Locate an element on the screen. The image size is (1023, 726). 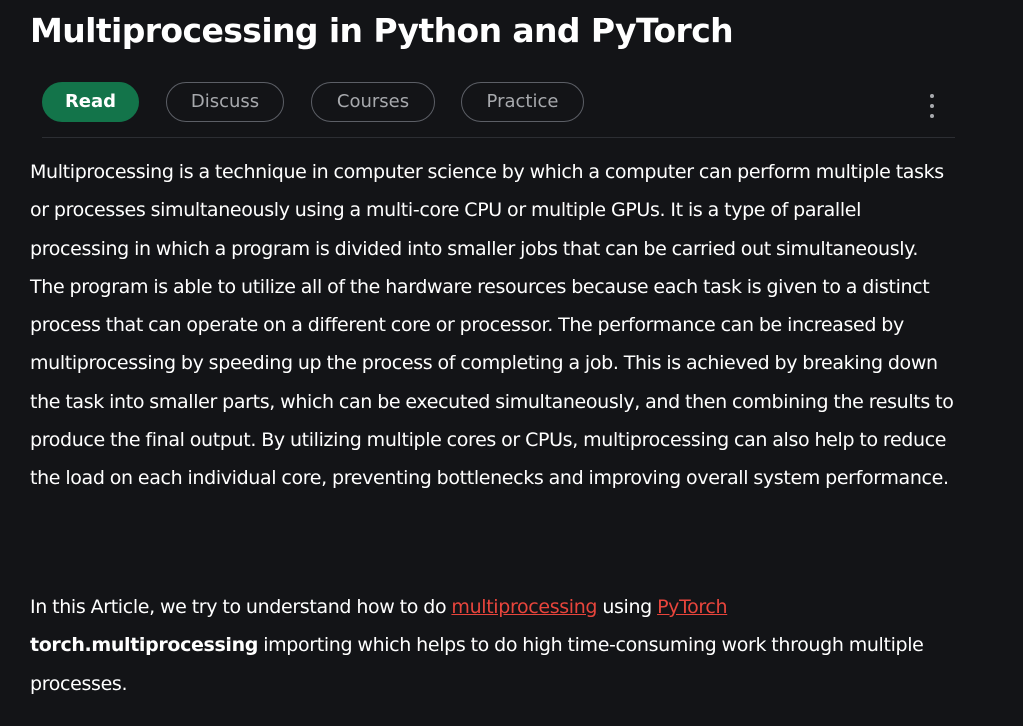
multiprocessing-link: multiprocessing is located at coordinates (524, 607).